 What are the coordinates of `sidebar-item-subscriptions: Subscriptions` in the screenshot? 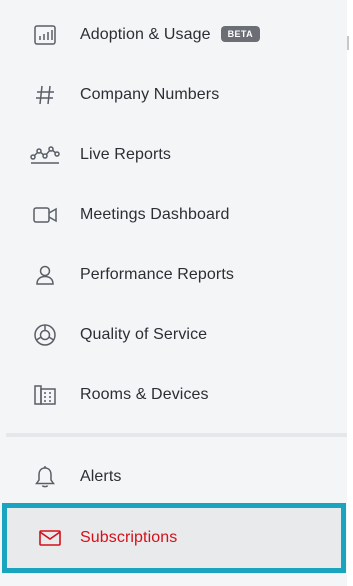 It's located at (174, 538).